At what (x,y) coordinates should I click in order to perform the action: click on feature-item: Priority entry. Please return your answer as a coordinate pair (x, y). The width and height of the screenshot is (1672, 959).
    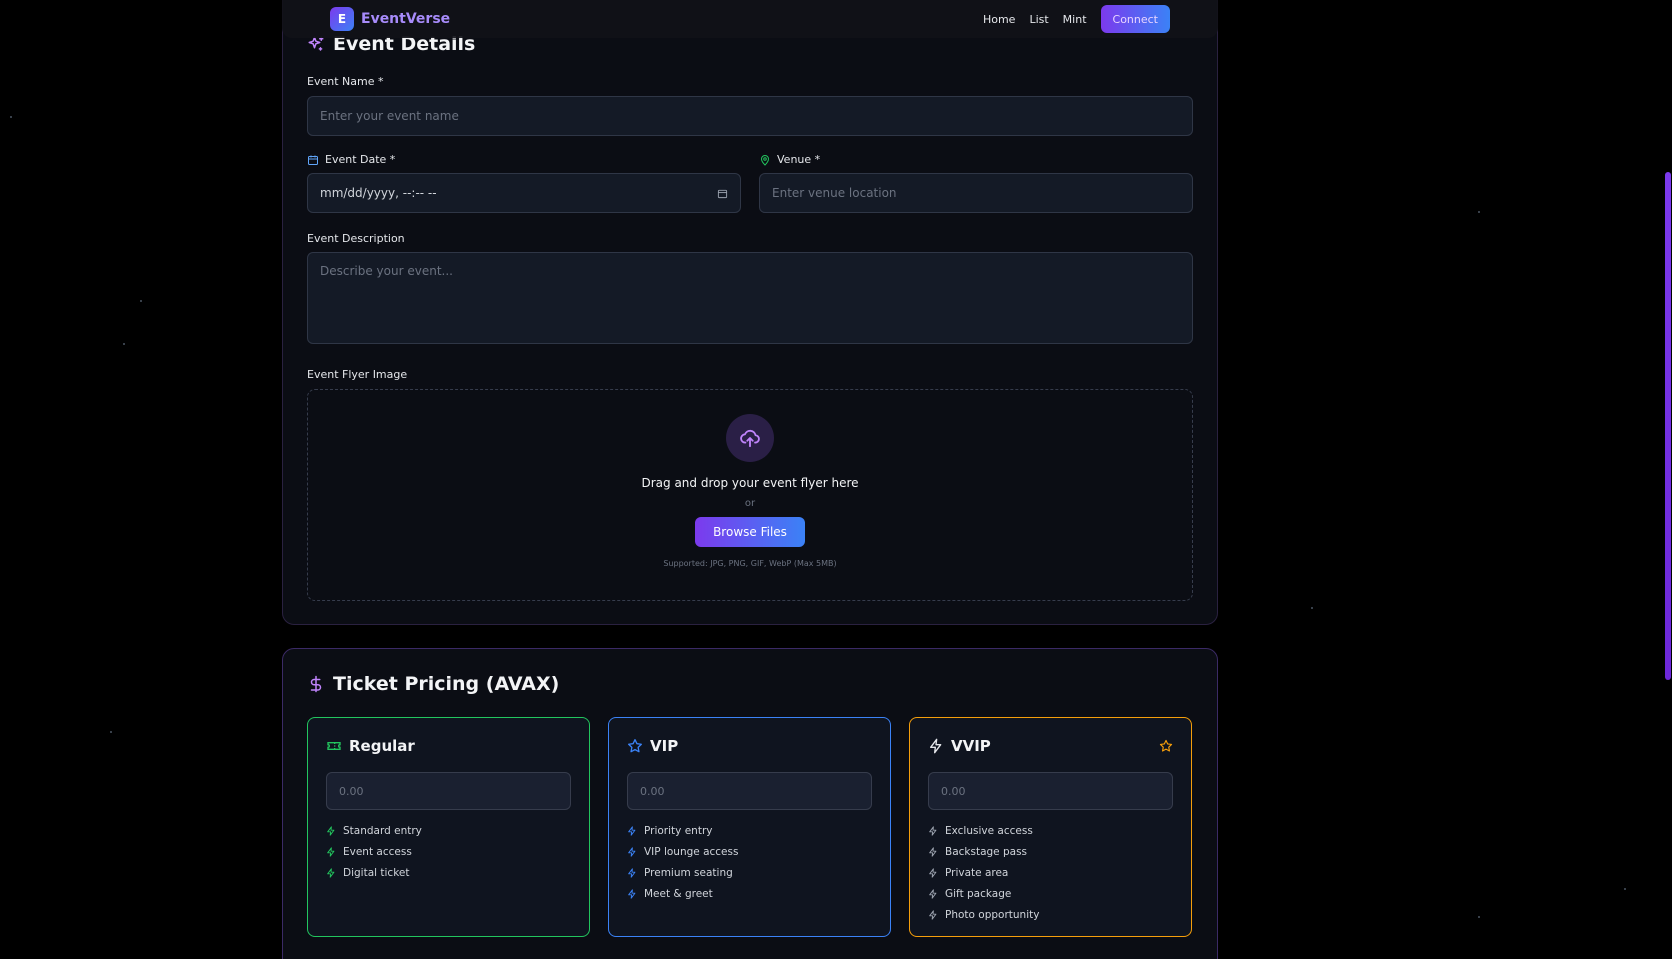
    Looking at the image, I should click on (749, 830).